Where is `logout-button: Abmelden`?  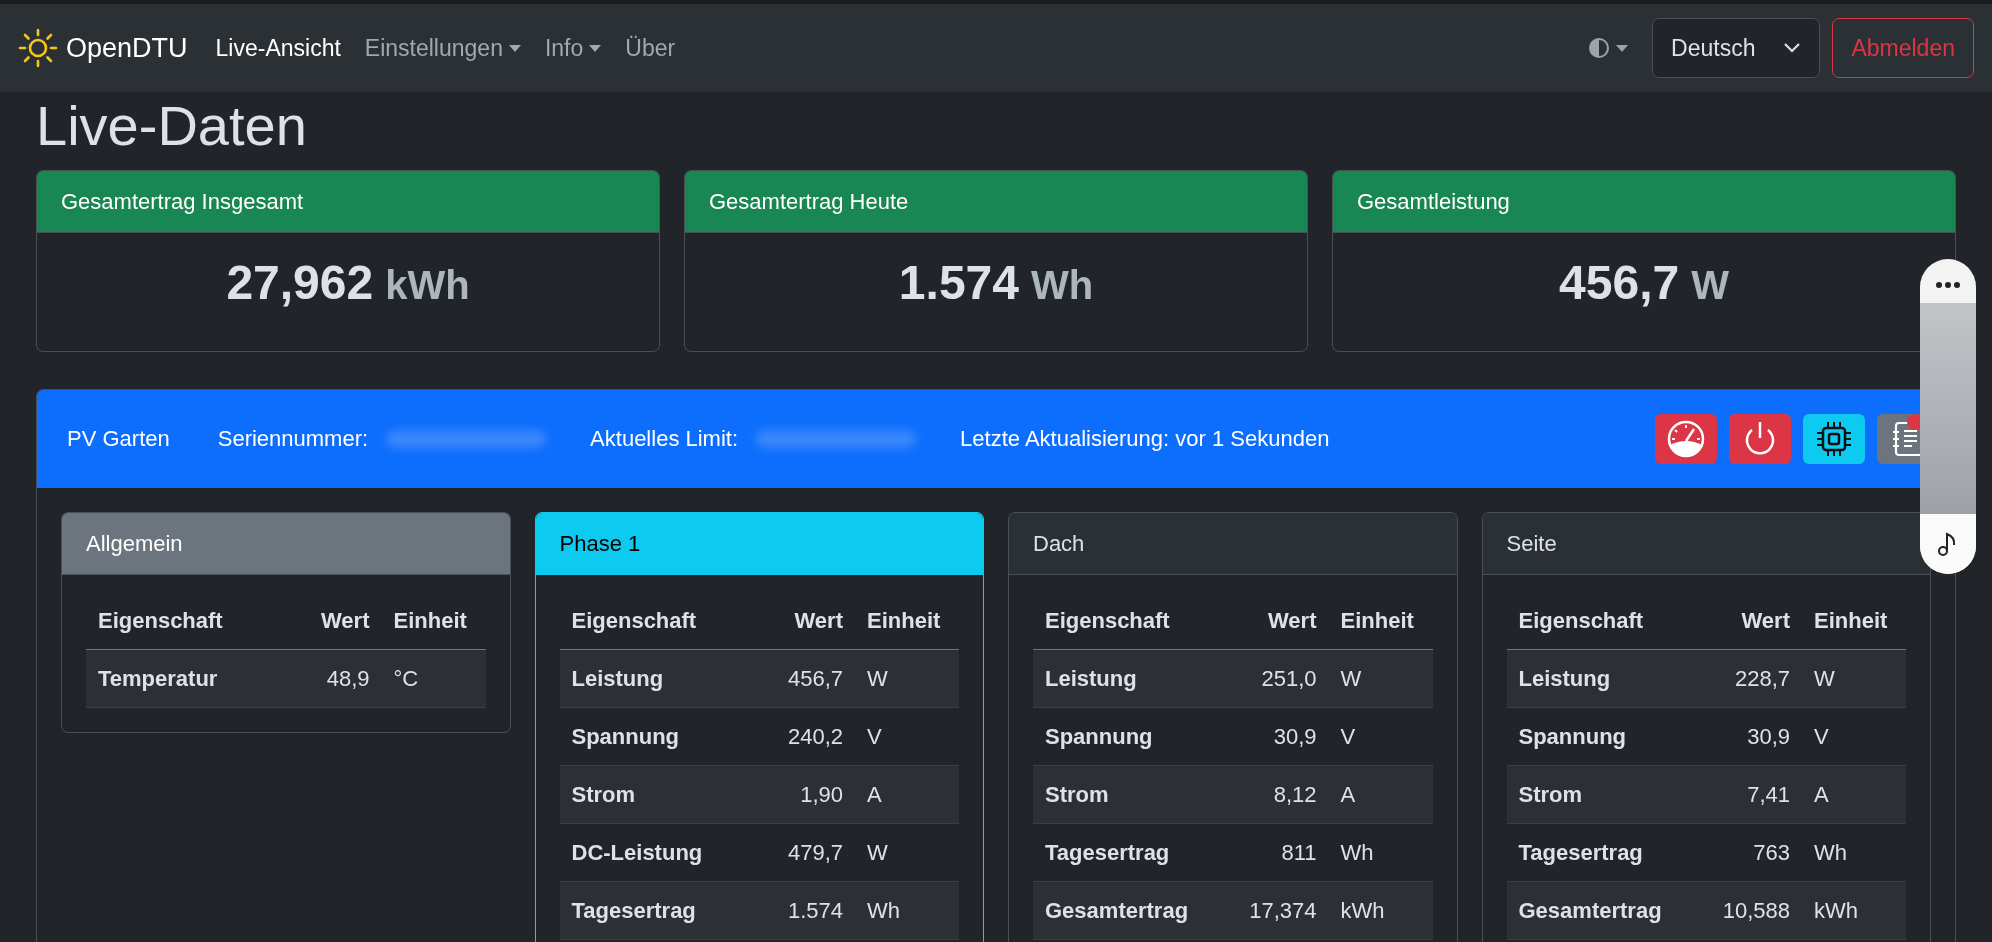 logout-button: Abmelden is located at coordinates (1903, 48).